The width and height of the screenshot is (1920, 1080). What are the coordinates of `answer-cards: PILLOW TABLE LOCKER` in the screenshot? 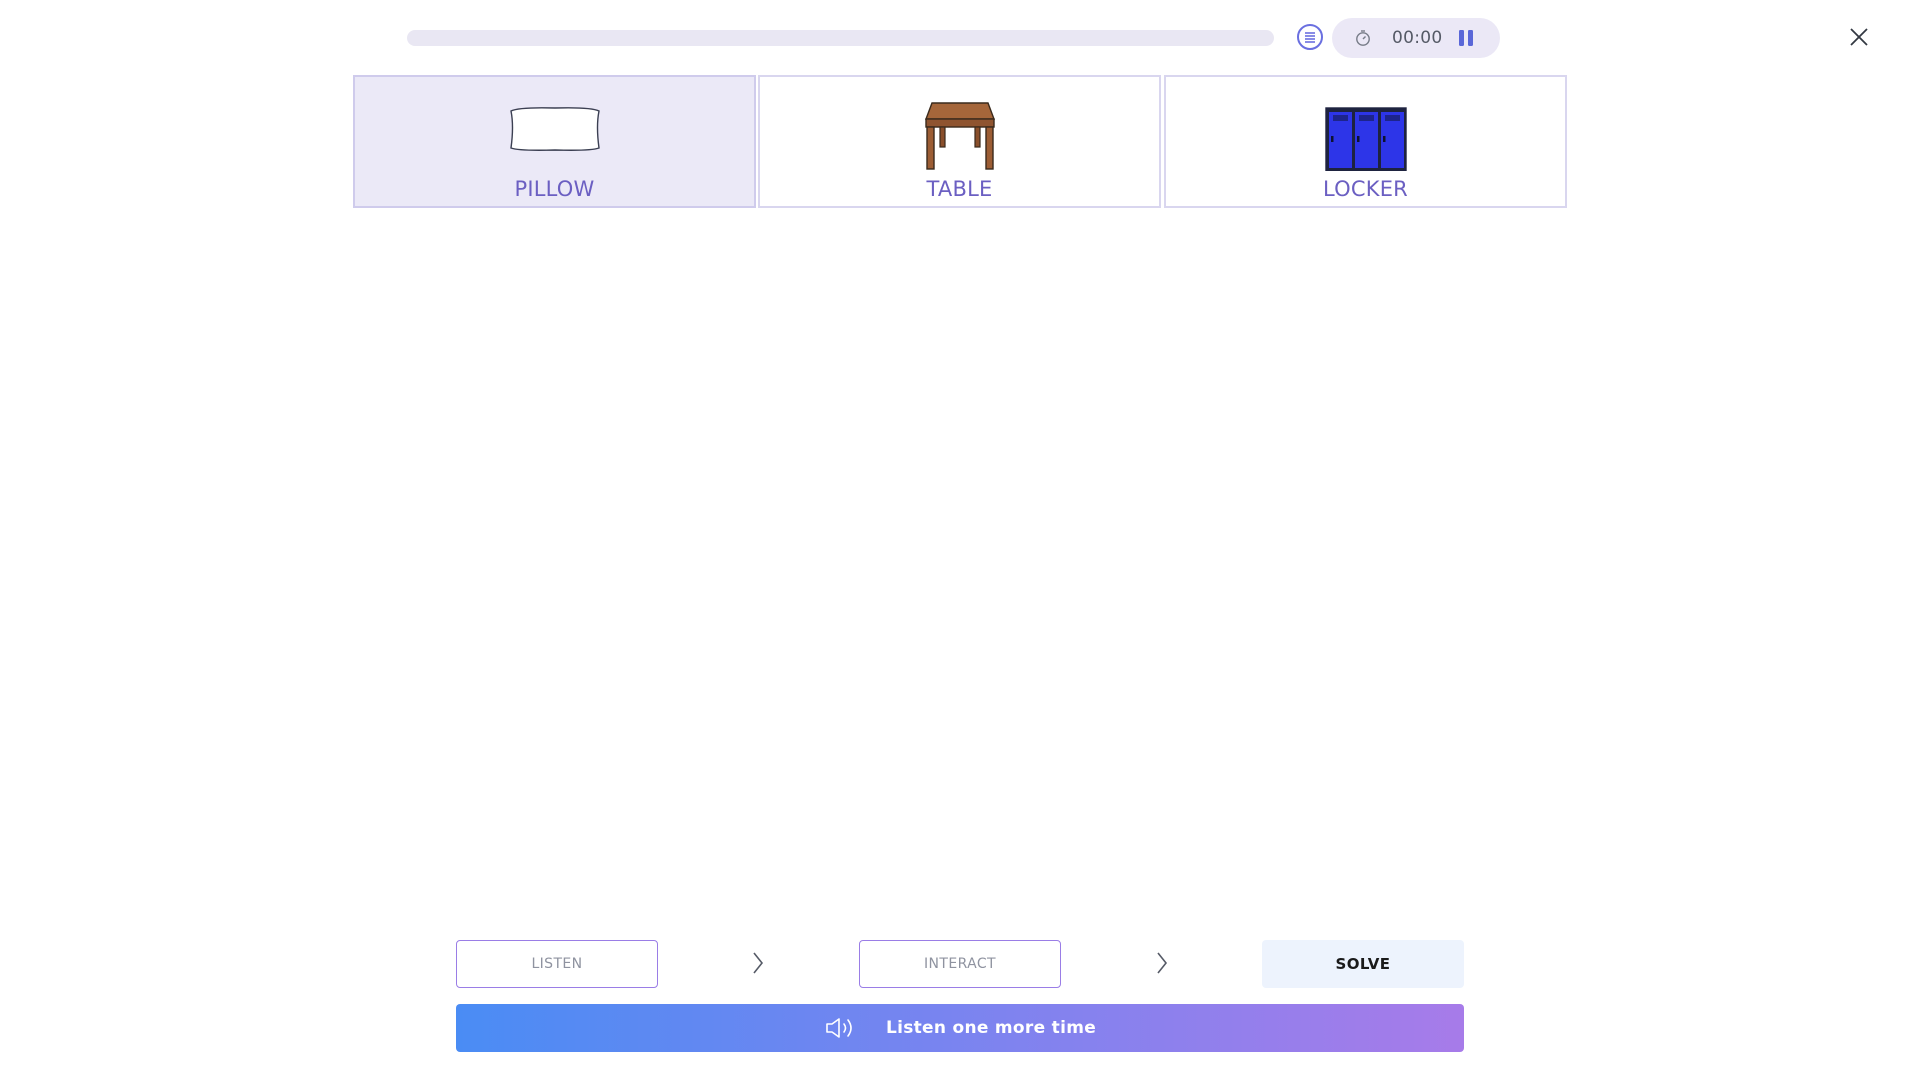 It's located at (960, 141).